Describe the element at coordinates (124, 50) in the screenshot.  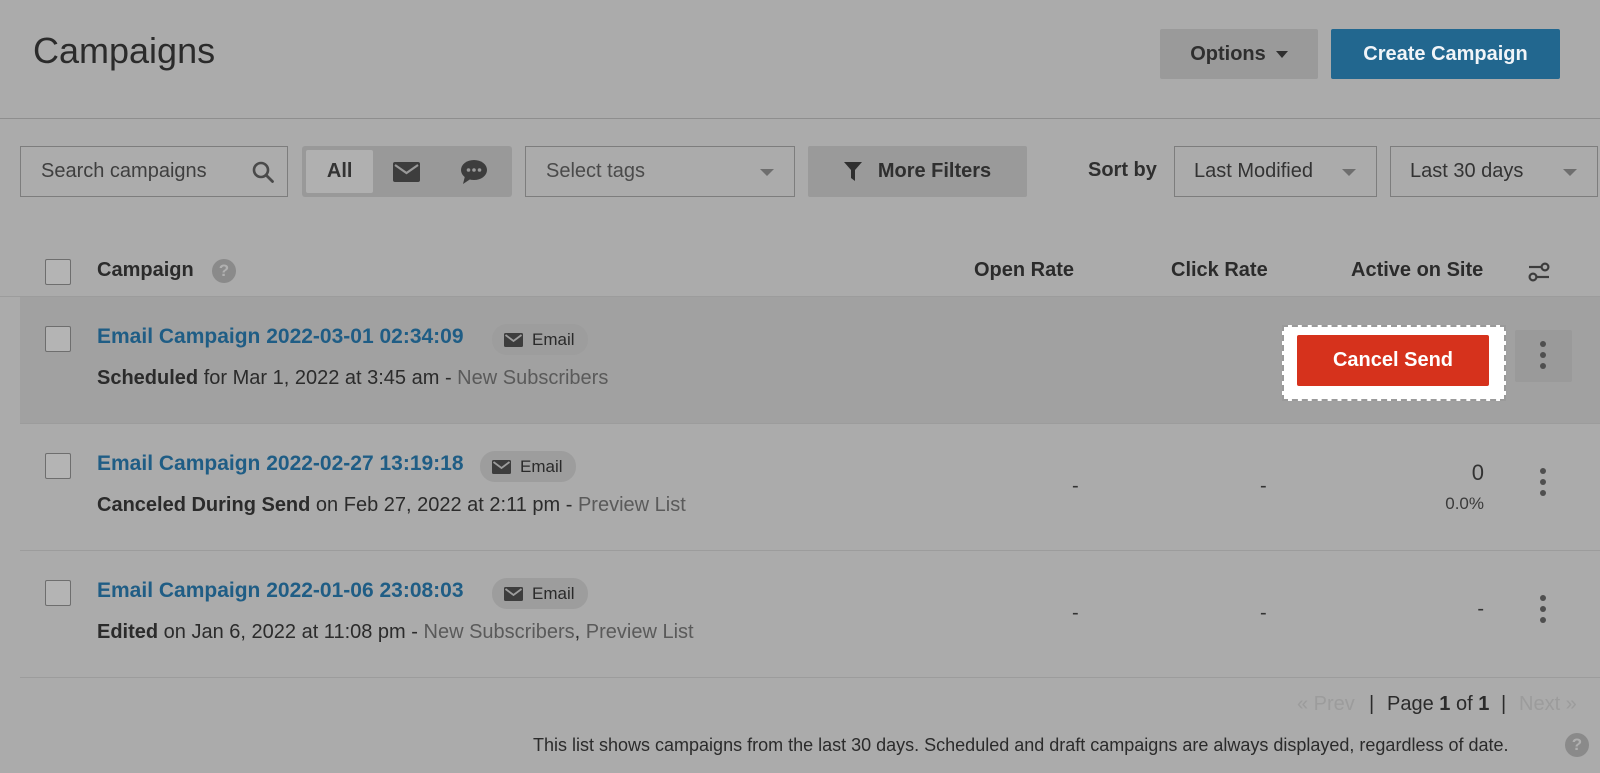
I see `page-title: Campaigns` at that location.